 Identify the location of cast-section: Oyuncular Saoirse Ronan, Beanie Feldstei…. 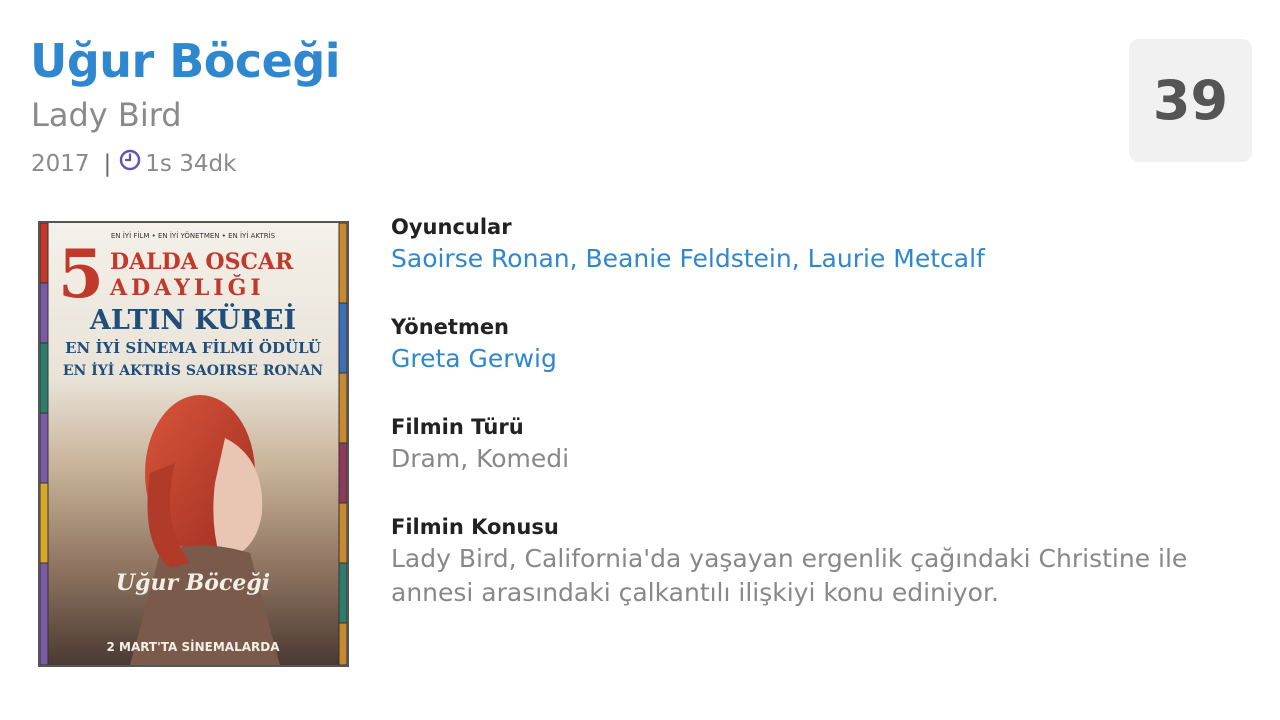
(821, 244).